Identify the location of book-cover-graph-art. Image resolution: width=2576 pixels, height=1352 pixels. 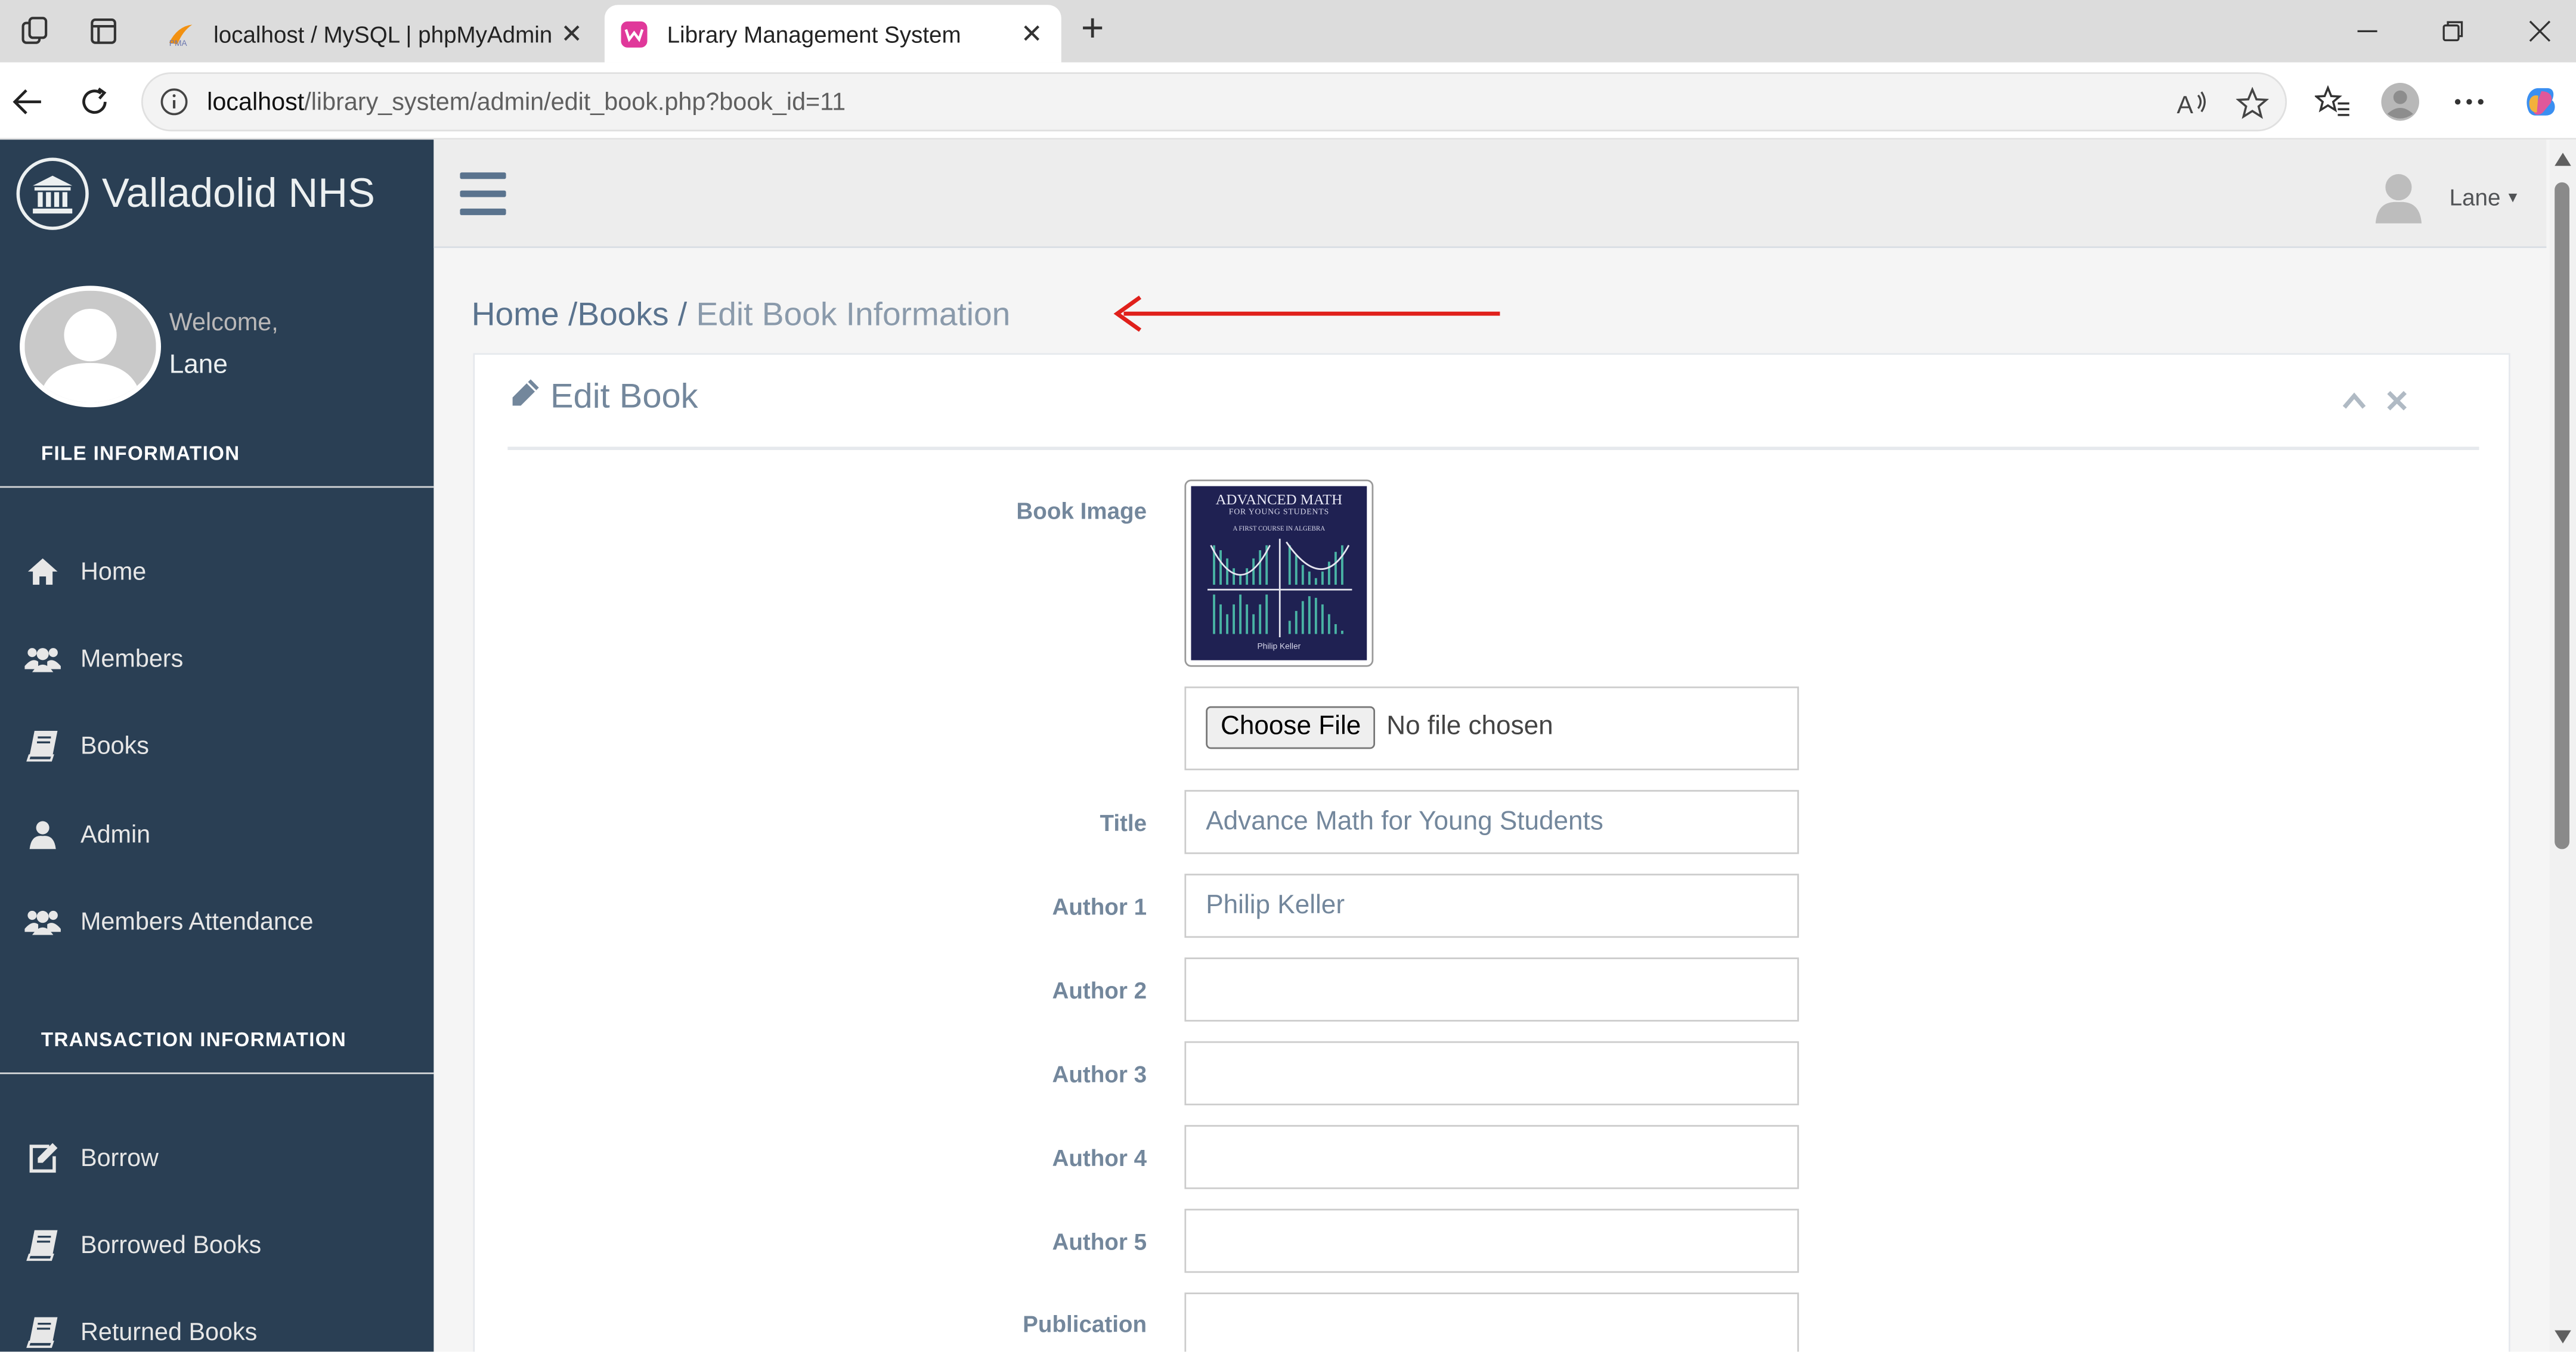
(1279, 587).